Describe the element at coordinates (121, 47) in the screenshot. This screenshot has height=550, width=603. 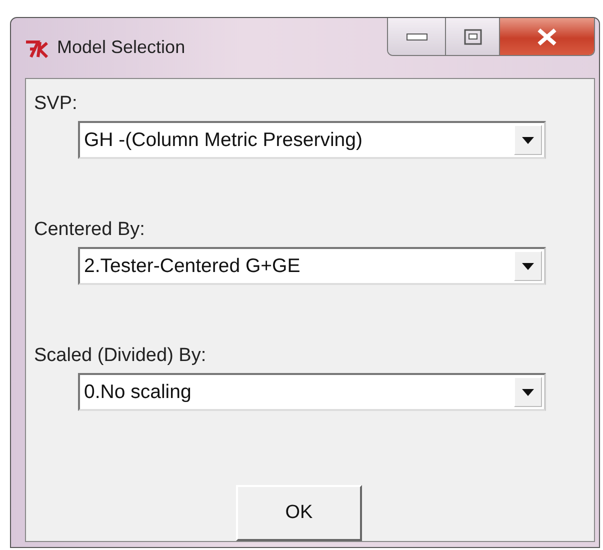
I see `window-title: Model Selection` at that location.